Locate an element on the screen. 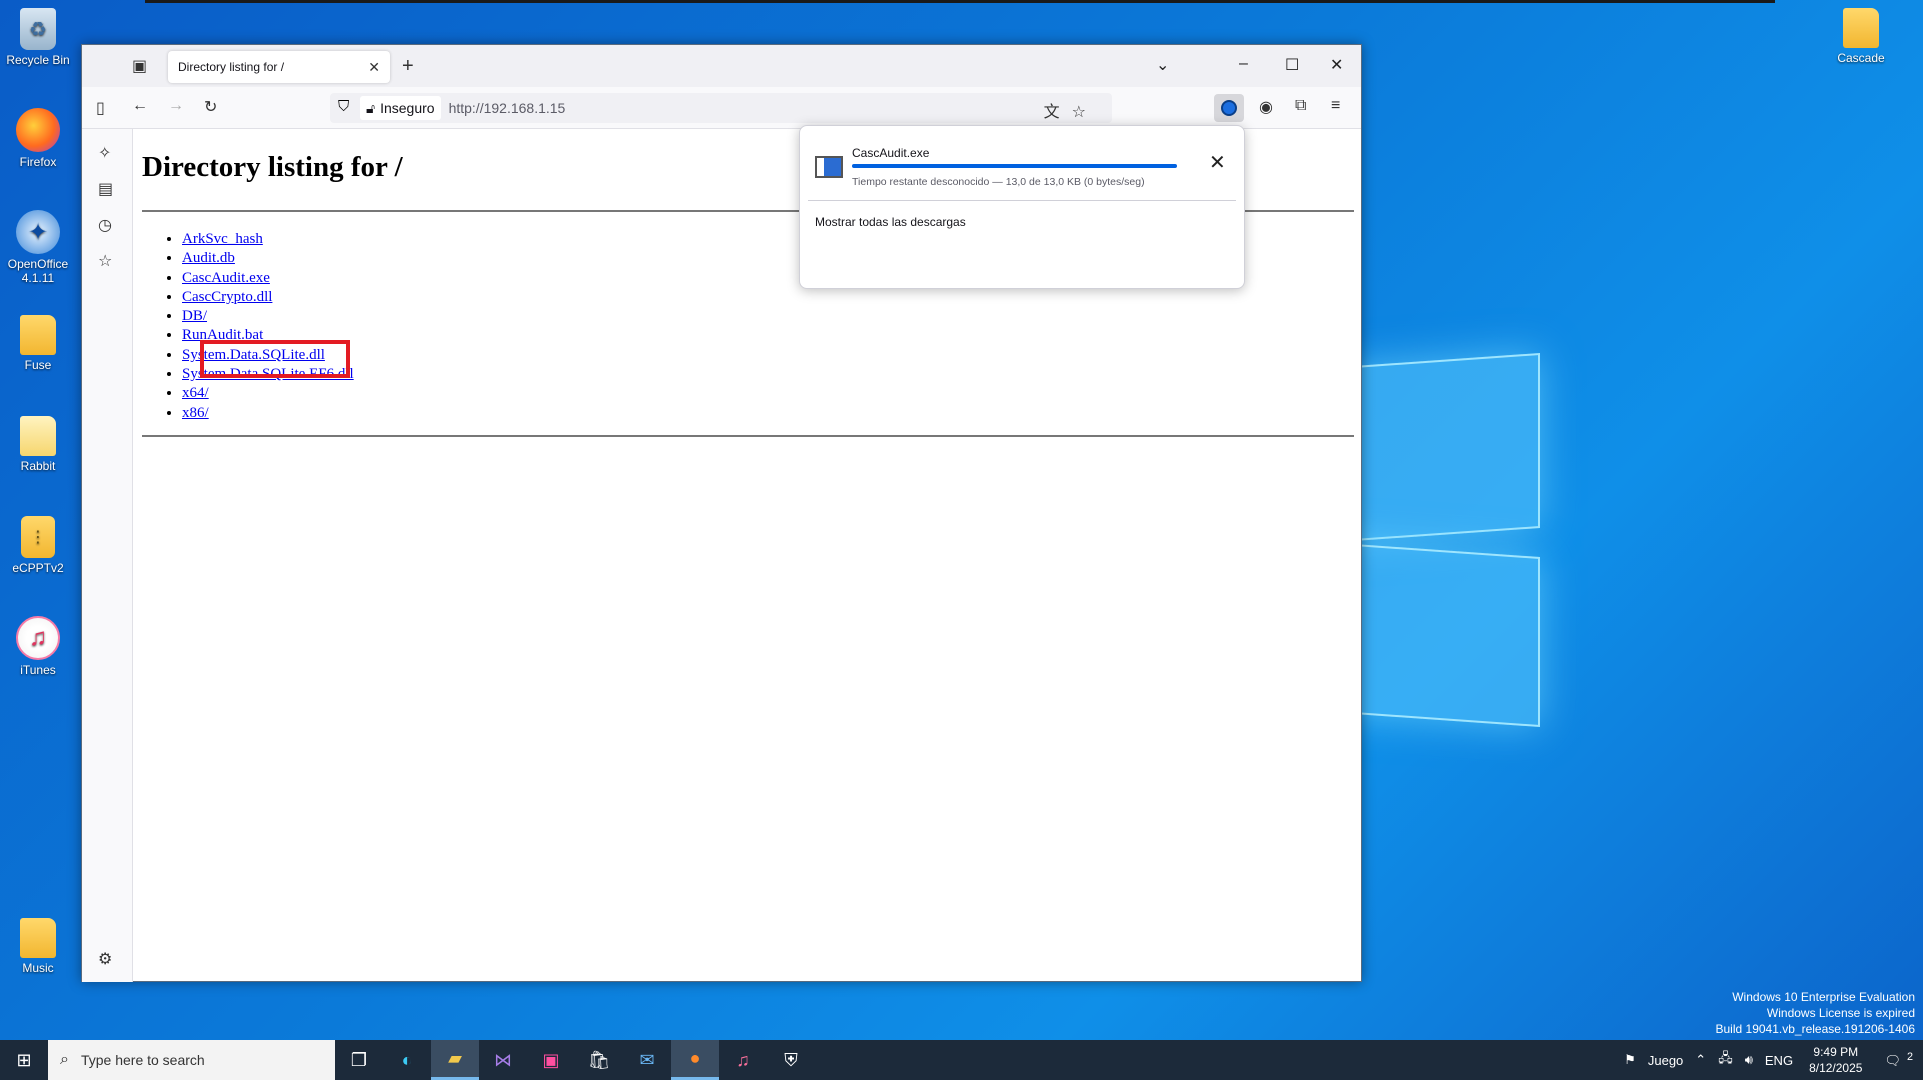 The width and height of the screenshot is (1923, 1080). firefox-icon: ● is located at coordinates (695, 1058).